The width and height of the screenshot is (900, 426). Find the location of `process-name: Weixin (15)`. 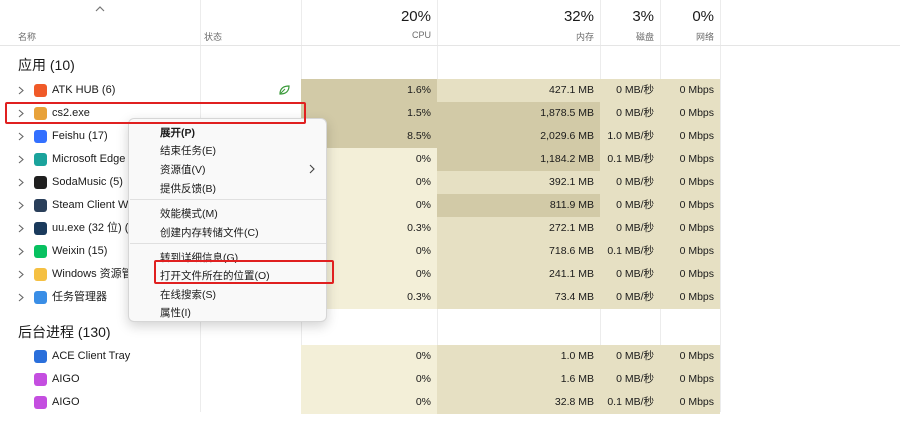

process-name: Weixin (15) is located at coordinates (80, 251).